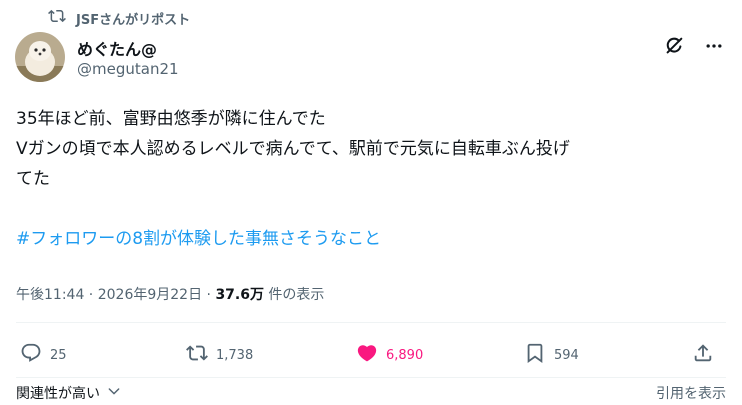 Image resolution: width=742 pixels, height=405 pixels. I want to click on replies-toolbar: 関連性が高い 引用を表示, so click(371, 393).